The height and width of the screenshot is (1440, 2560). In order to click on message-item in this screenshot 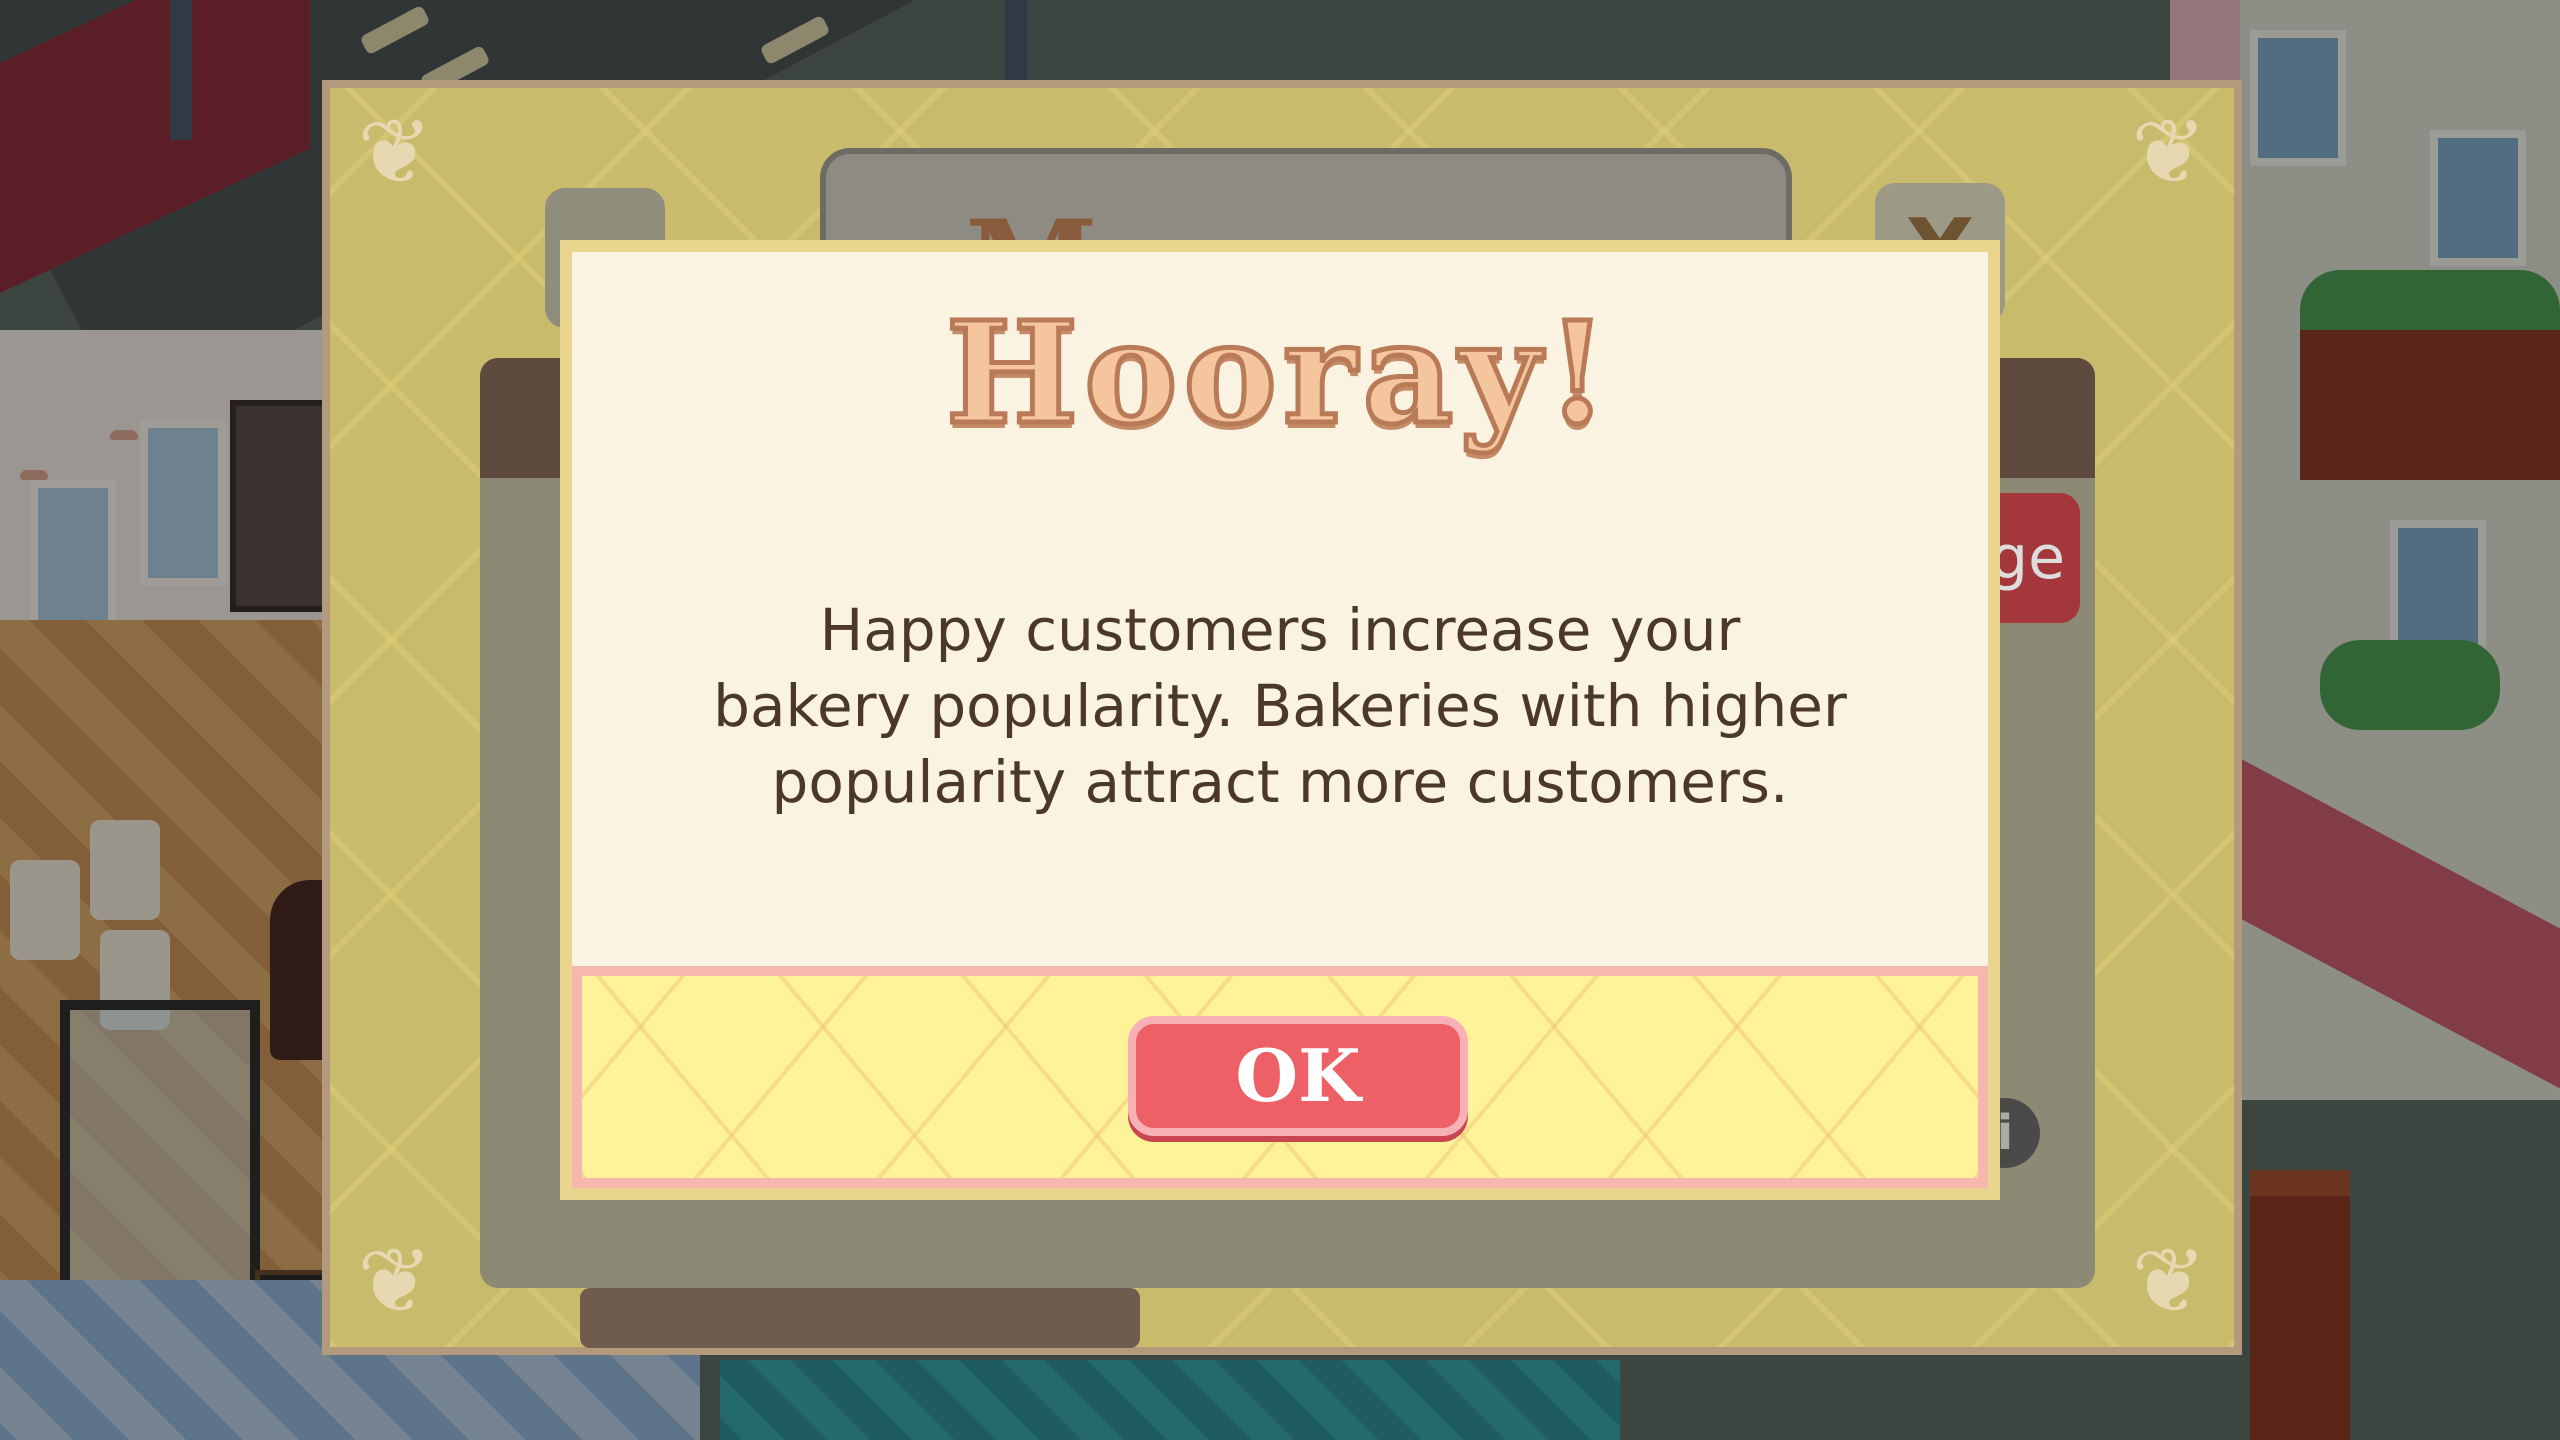, I will do `click(860, 1318)`.